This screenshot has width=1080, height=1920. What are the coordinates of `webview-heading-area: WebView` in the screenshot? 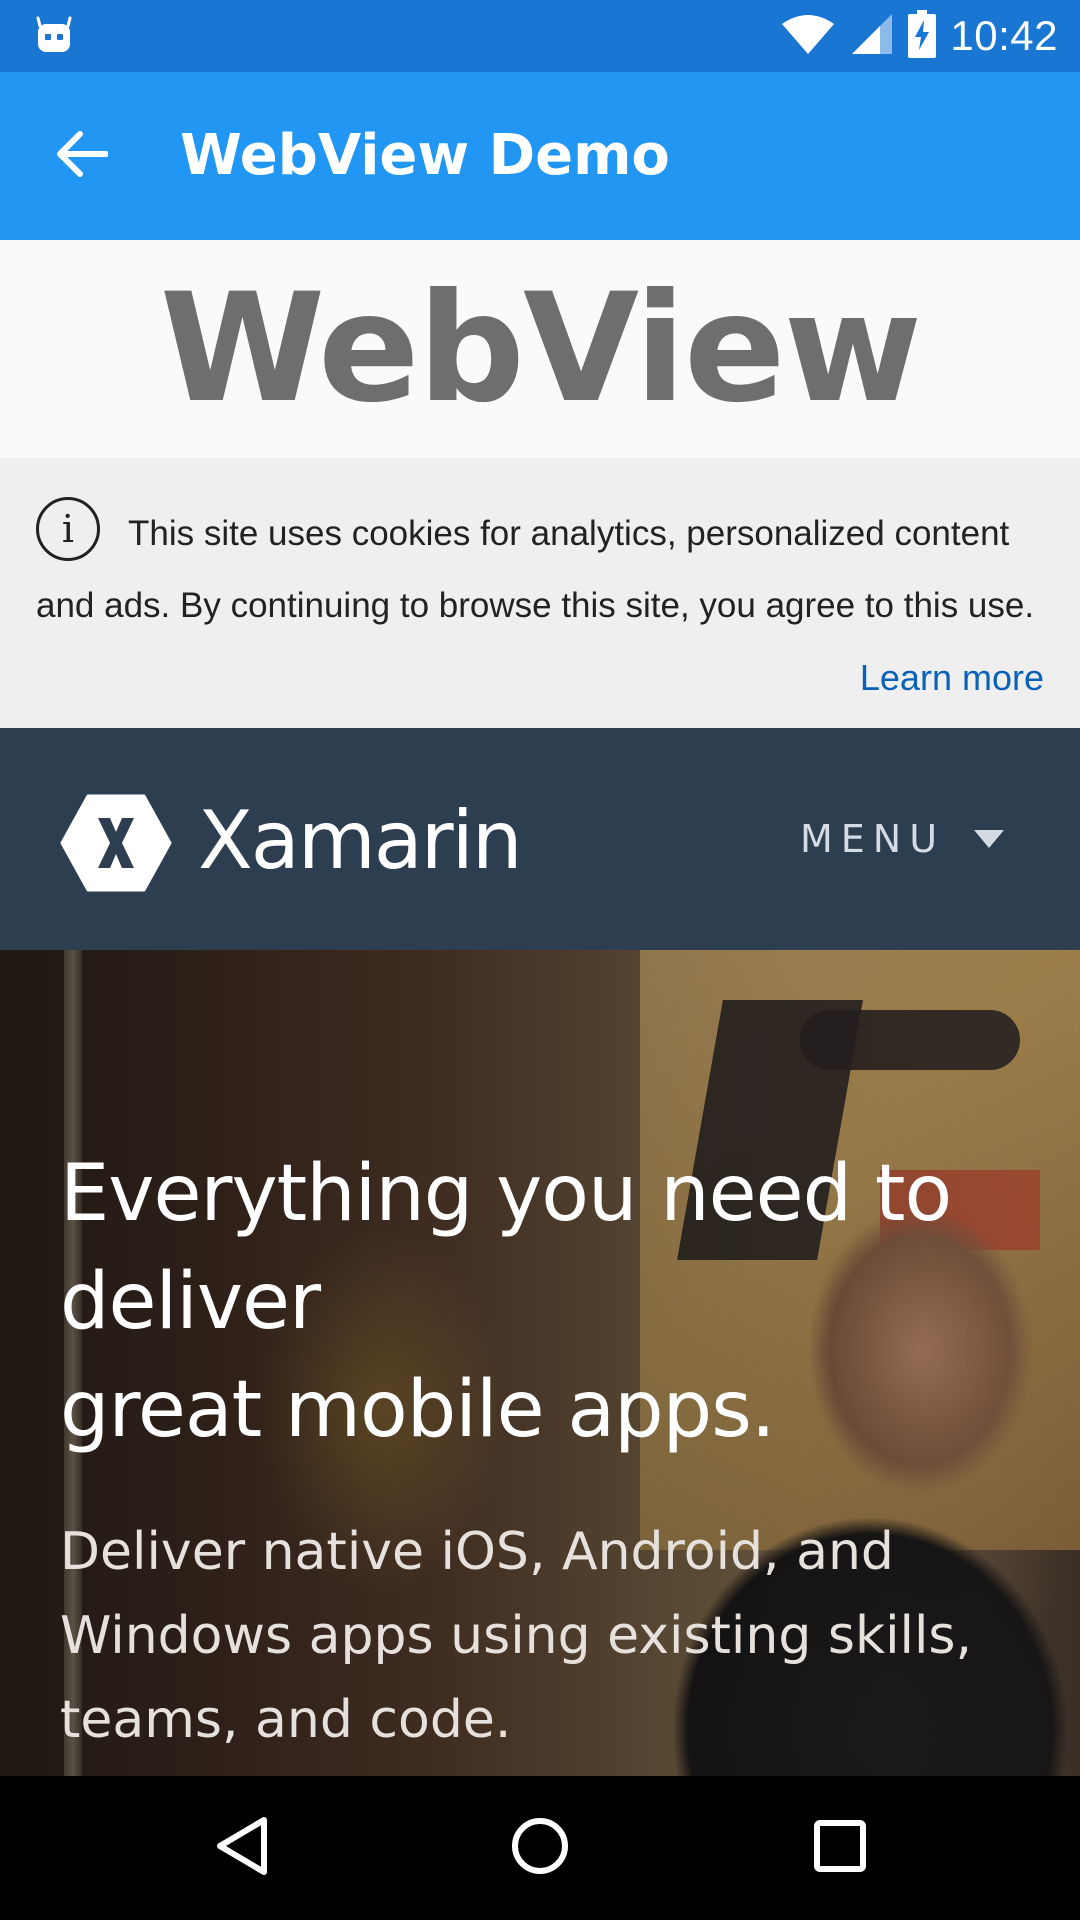 It's located at (540, 349).